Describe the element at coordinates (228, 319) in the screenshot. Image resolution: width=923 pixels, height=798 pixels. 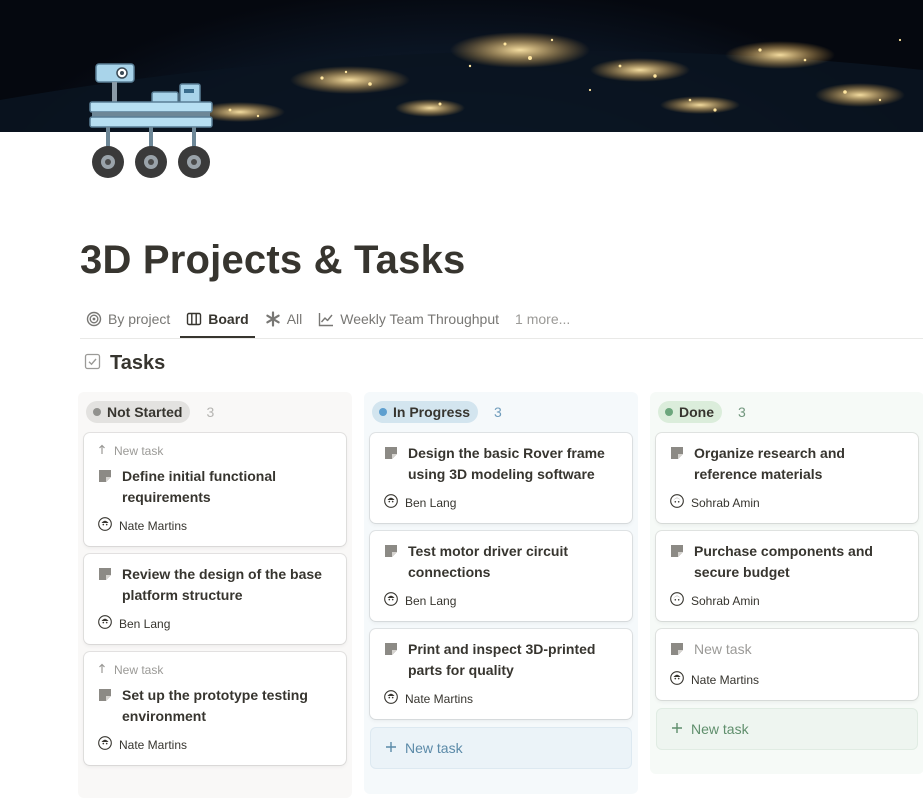
I see `tab-label: Board` at that location.